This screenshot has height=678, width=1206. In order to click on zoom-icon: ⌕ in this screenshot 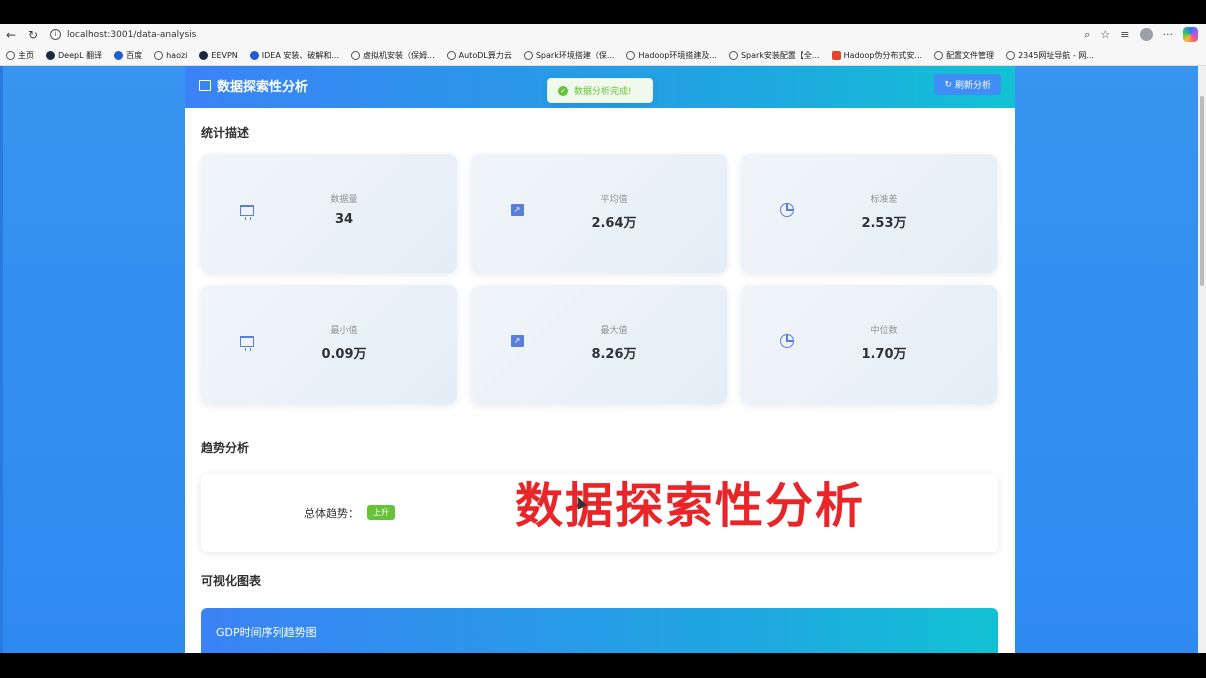, I will do `click(1087, 35)`.